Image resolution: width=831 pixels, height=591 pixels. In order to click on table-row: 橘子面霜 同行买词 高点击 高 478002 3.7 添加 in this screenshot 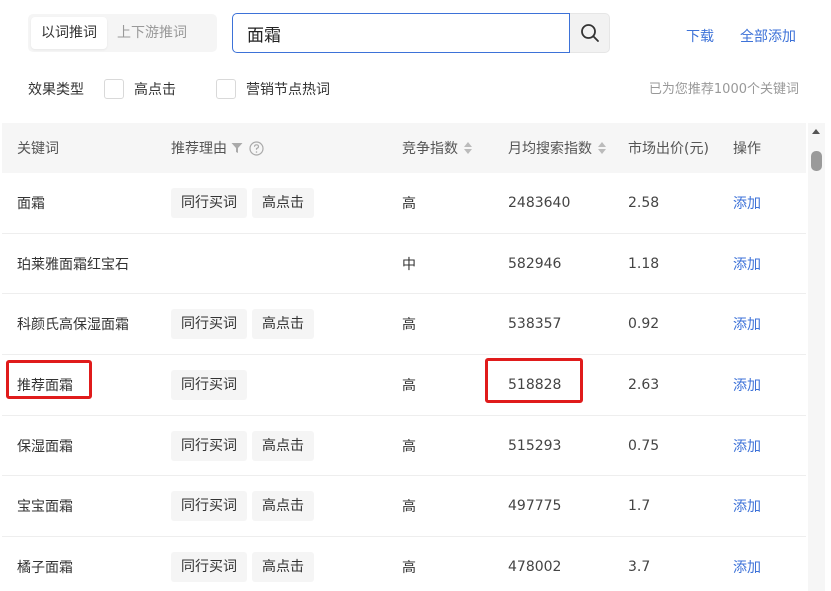, I will do `click(404, 564)`.